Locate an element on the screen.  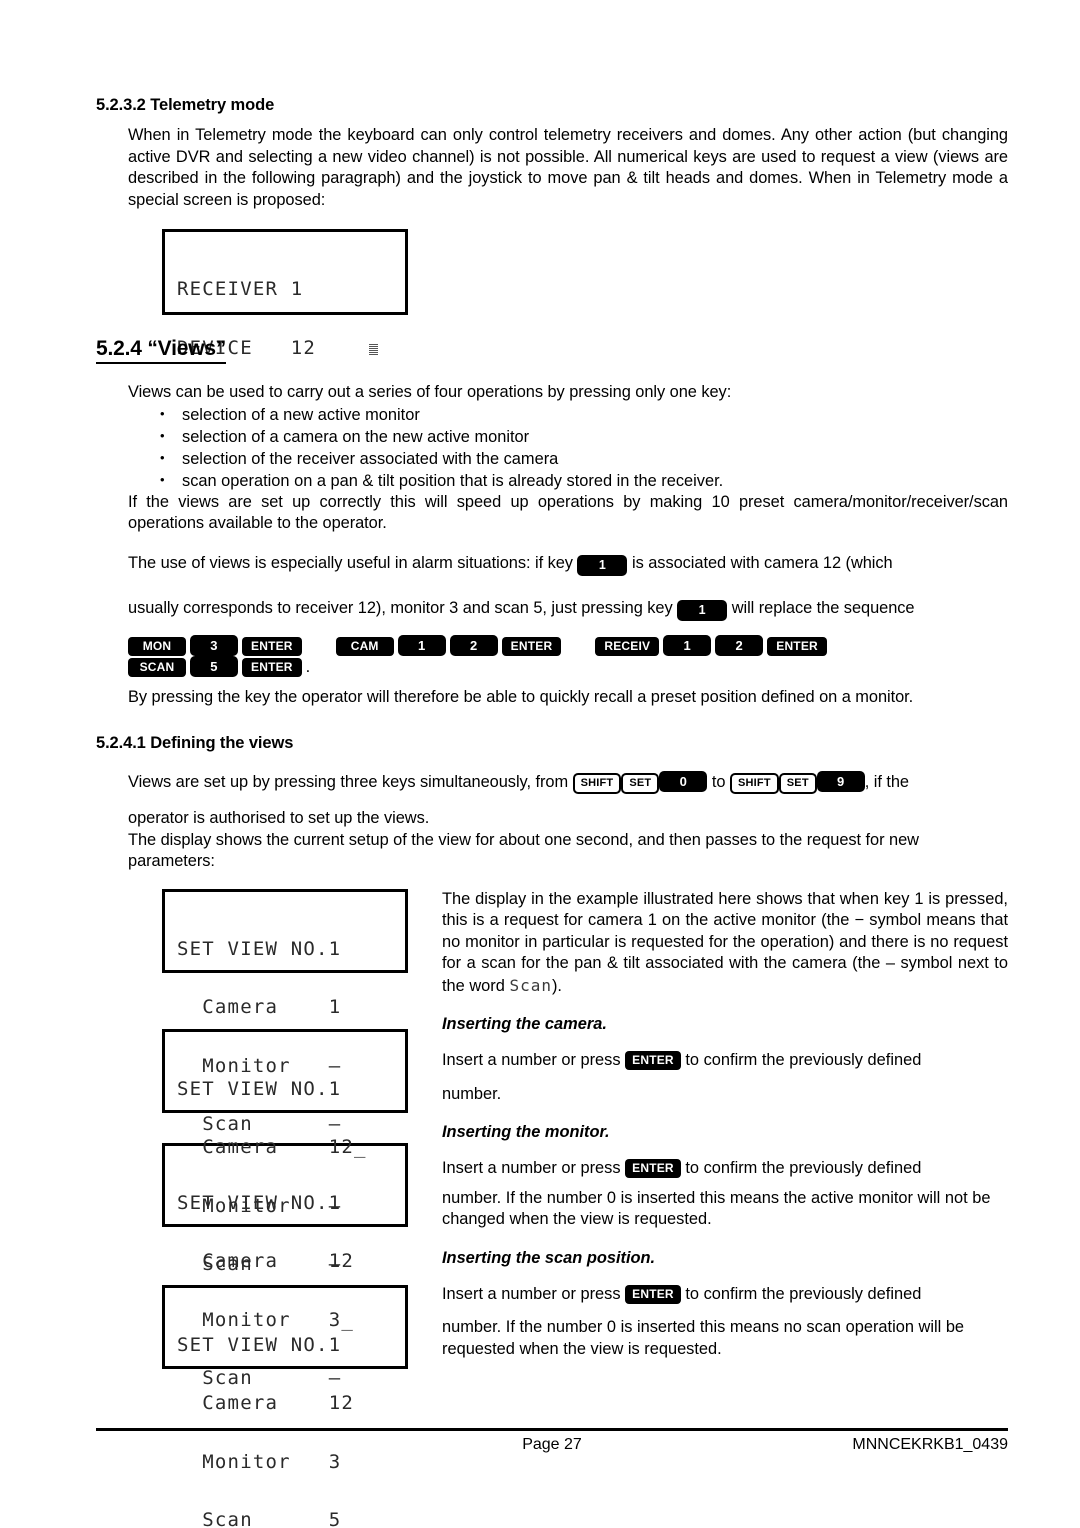
scan-text-a: Insert a number or press is located at coordinates (531, 1293).